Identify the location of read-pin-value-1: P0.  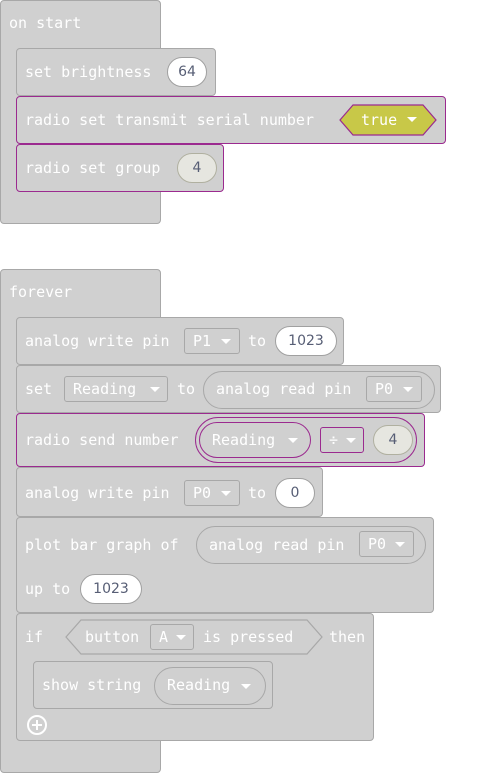
(384, 389).